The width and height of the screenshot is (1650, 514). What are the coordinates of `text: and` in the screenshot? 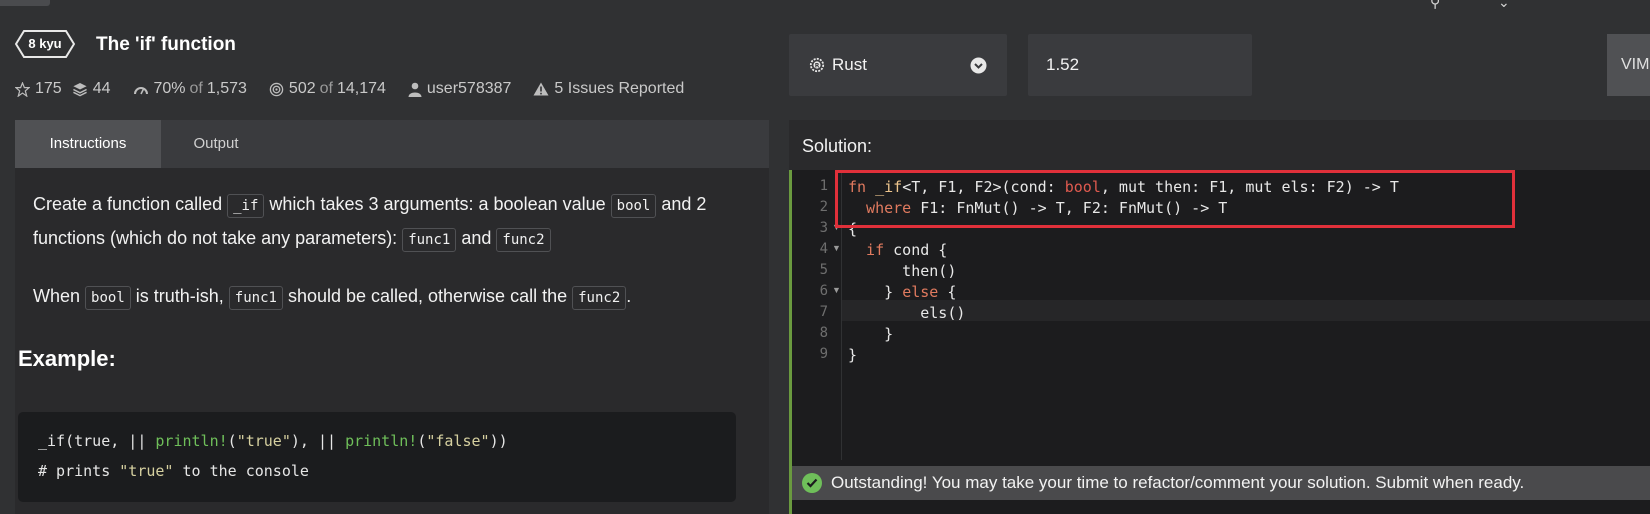 It's located at (476, 238).